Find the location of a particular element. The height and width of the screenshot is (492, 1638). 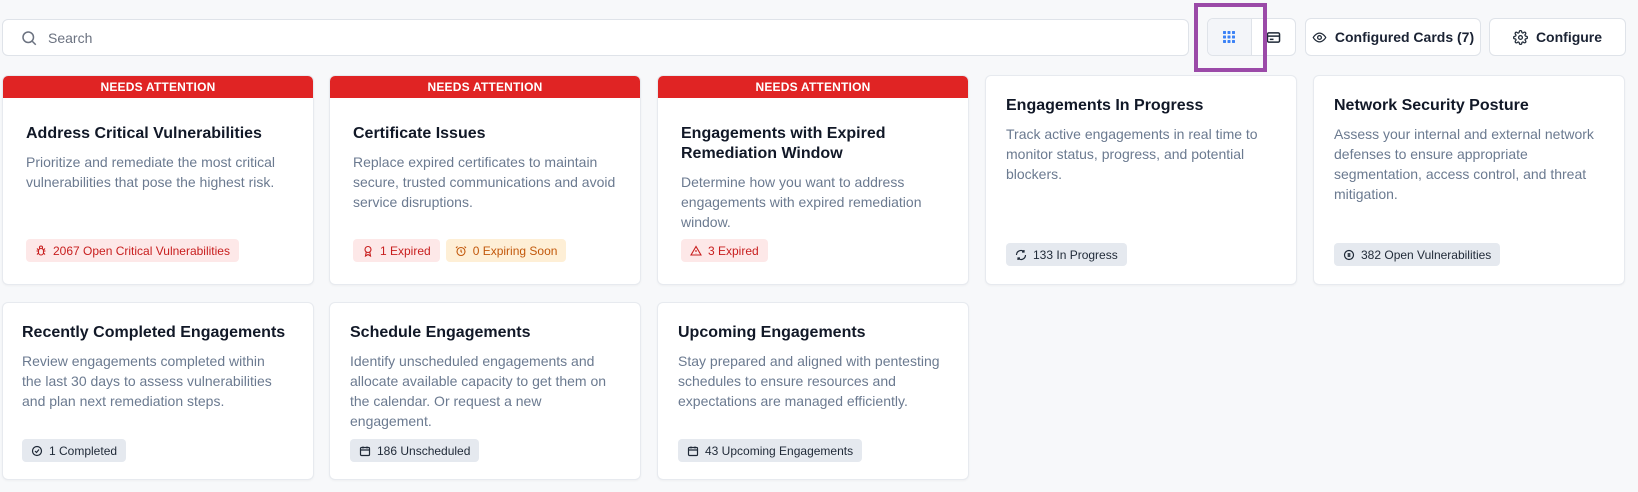

card-title: Certificate Issues is located at coordinates (419, 133).